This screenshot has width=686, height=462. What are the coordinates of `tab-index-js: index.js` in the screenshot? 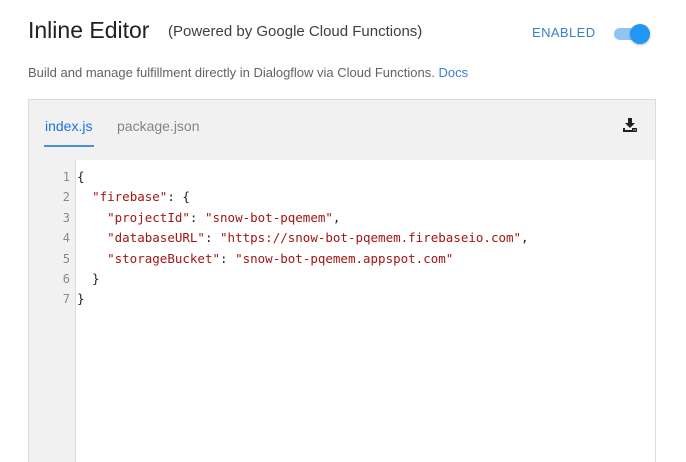 It's located at (68, 126).